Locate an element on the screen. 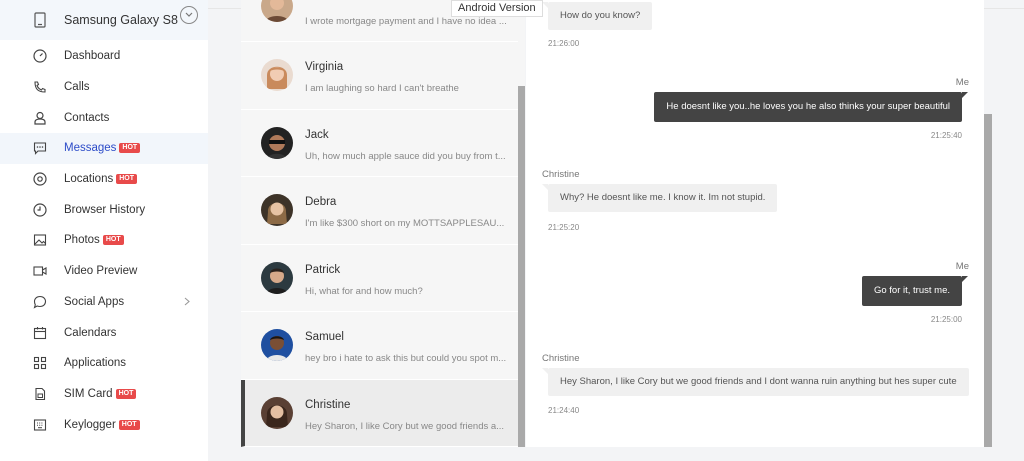 This screenshot has height=461, width=1024. sidebar-item-video-preview: Video Preview is located at coordinates (104, 271).